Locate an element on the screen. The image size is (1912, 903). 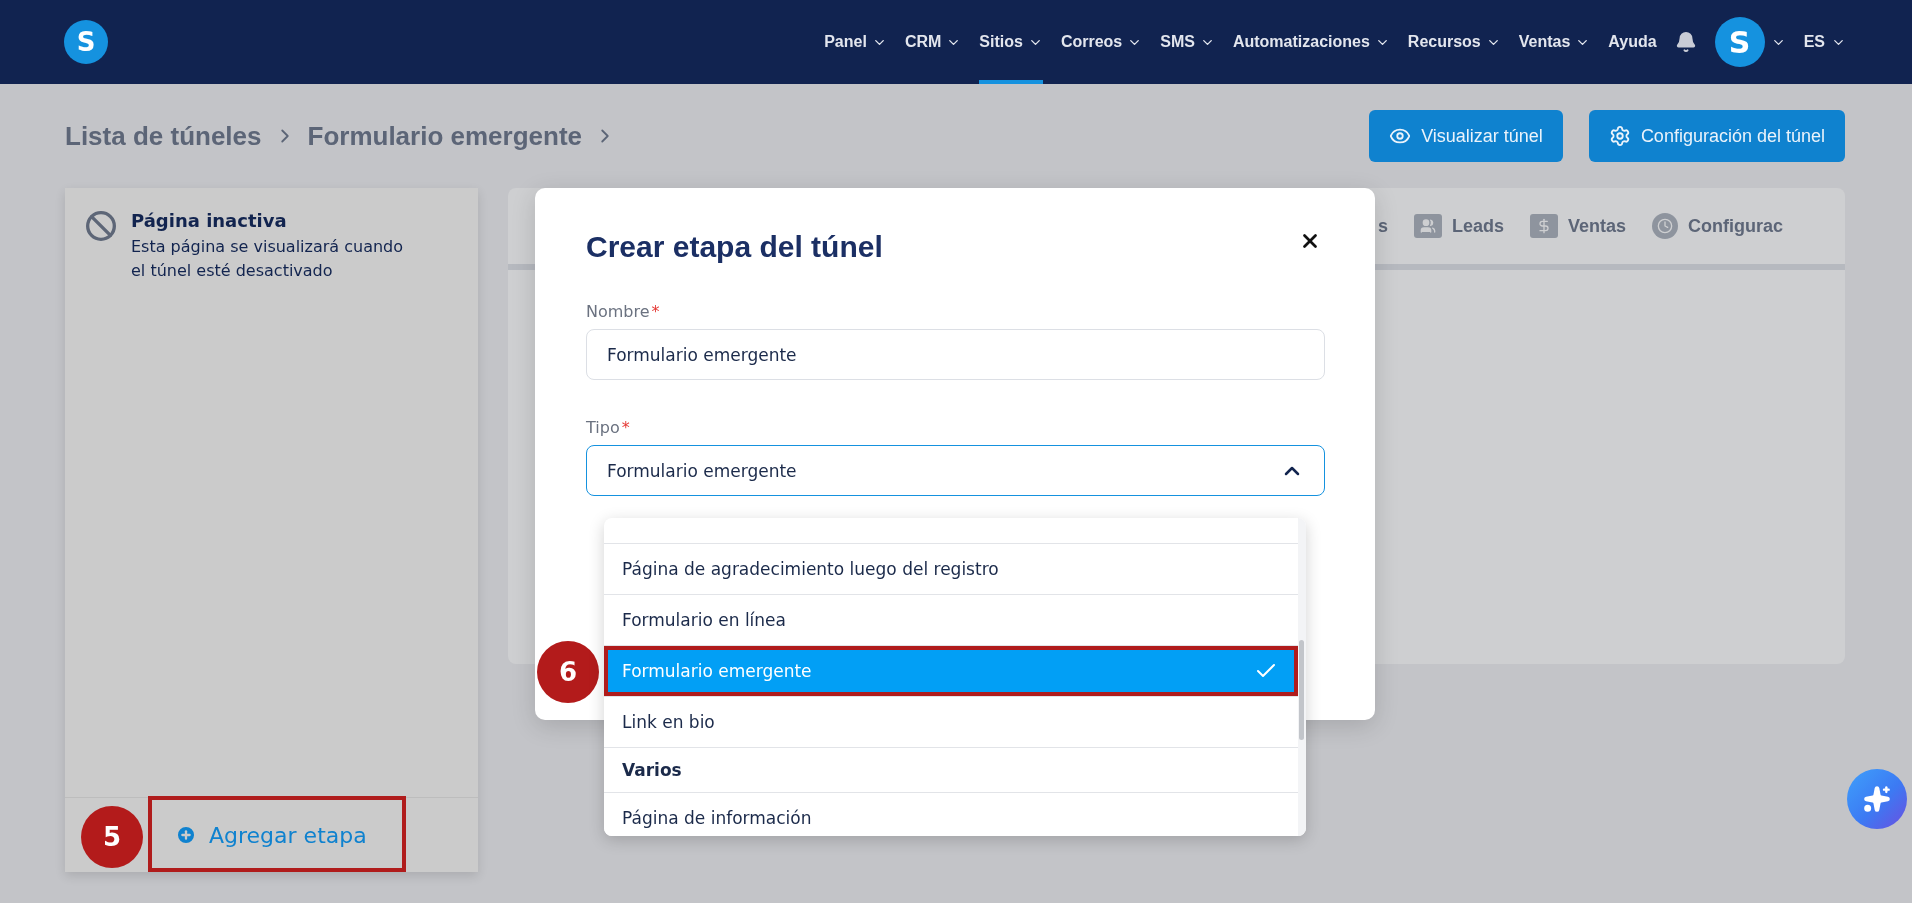
dropdown-option: Formulario en línea is located at coordinates (951, 620).